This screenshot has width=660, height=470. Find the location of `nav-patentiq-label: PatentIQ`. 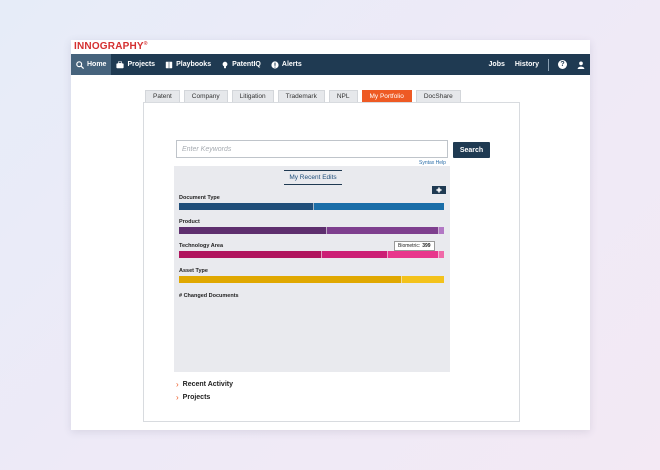

nav-patentiq-label: PatentIQ is located at coordinates (246, 64).